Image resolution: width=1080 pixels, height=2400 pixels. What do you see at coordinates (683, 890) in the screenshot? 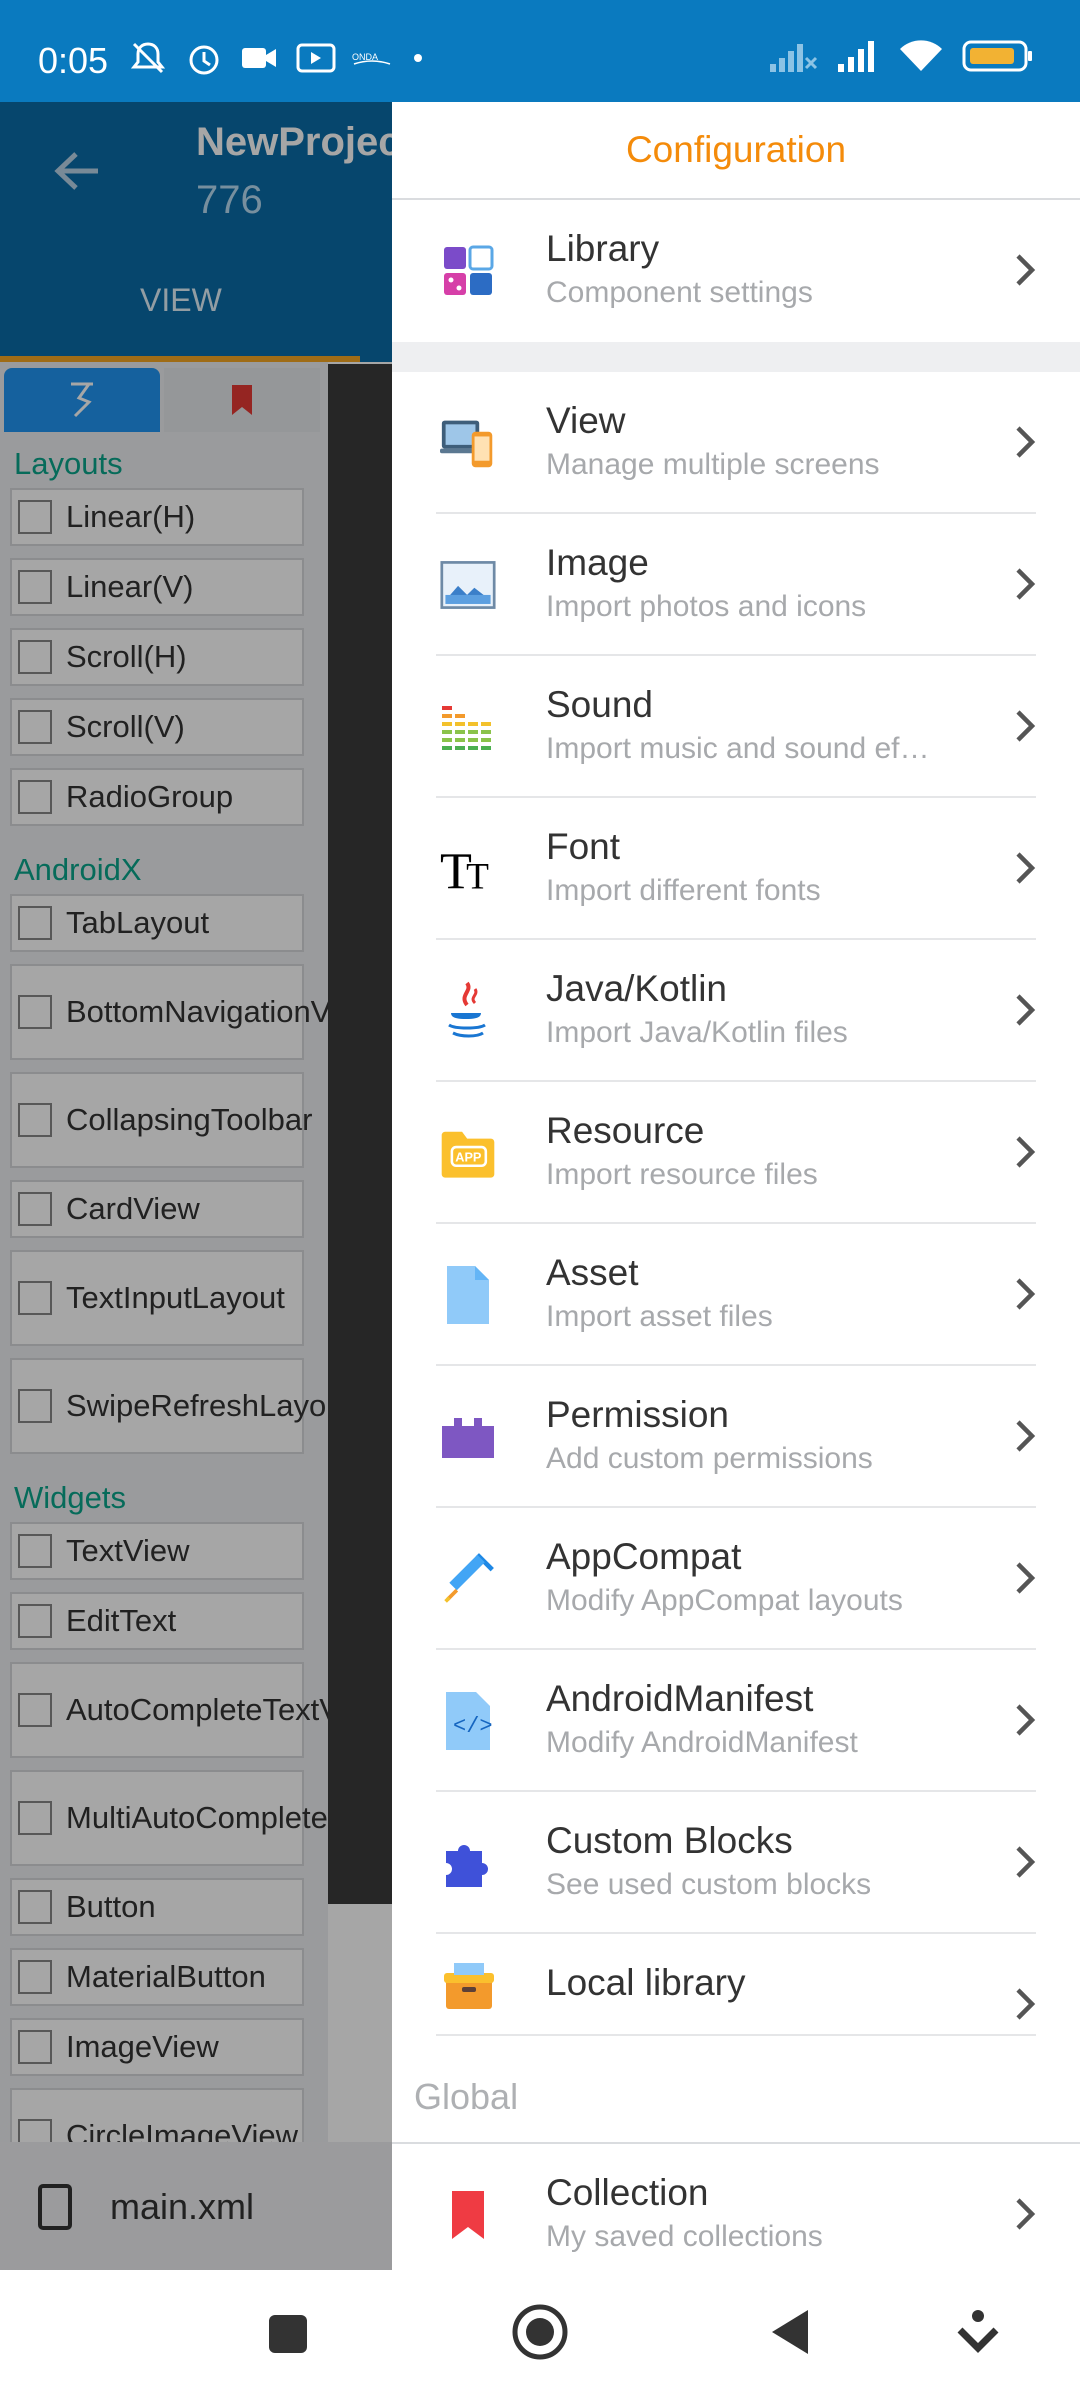
I see `menu-item-subtitle: Import different fonts` at bounding box center [683, 890].